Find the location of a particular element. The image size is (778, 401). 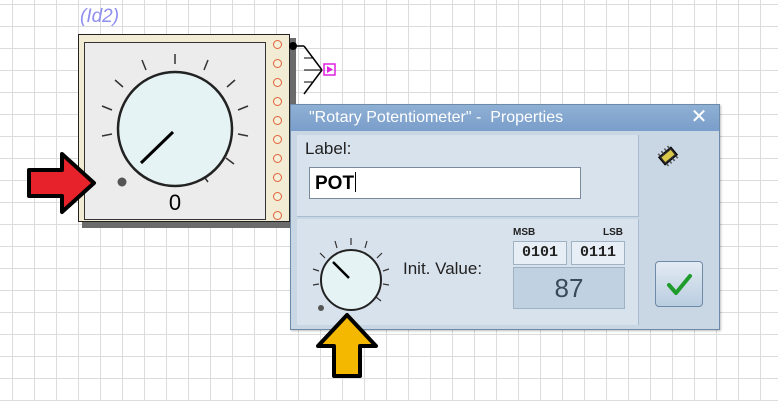

dialog-titlebar: "Rotary Potentiometer" - Properties ✕ is located at coordinates (505, 118).